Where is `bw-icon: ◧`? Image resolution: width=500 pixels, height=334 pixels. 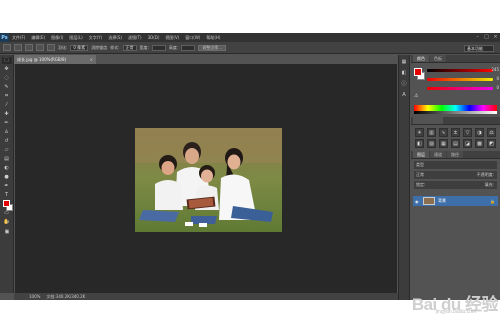 bw-icon: ◧ is located at coordinates (419, 143).